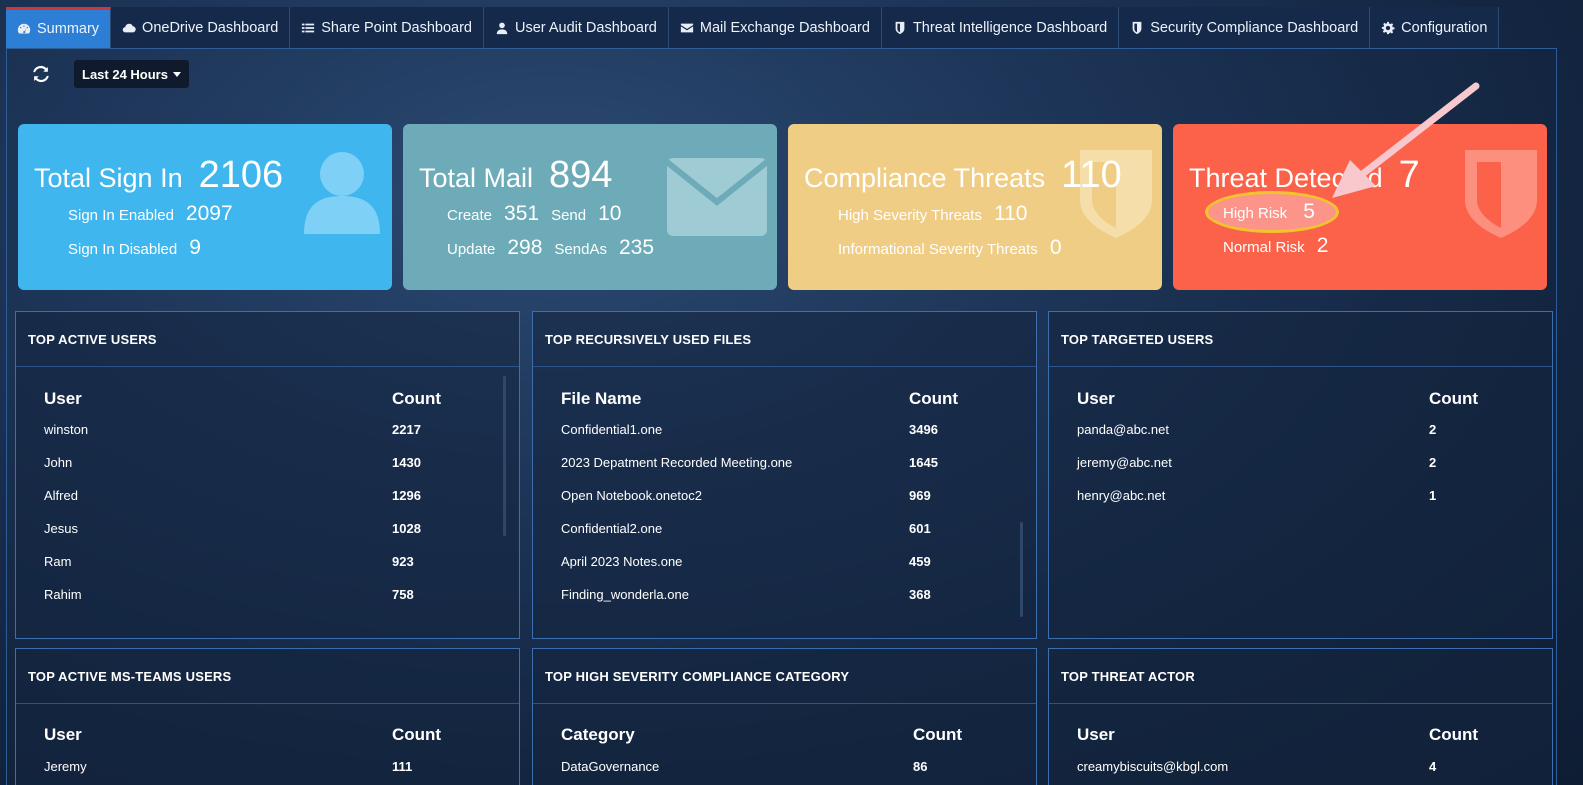 The width and height of the screenshot is (1583, 785). I want to click on gear-icon, so click(1388, 27).